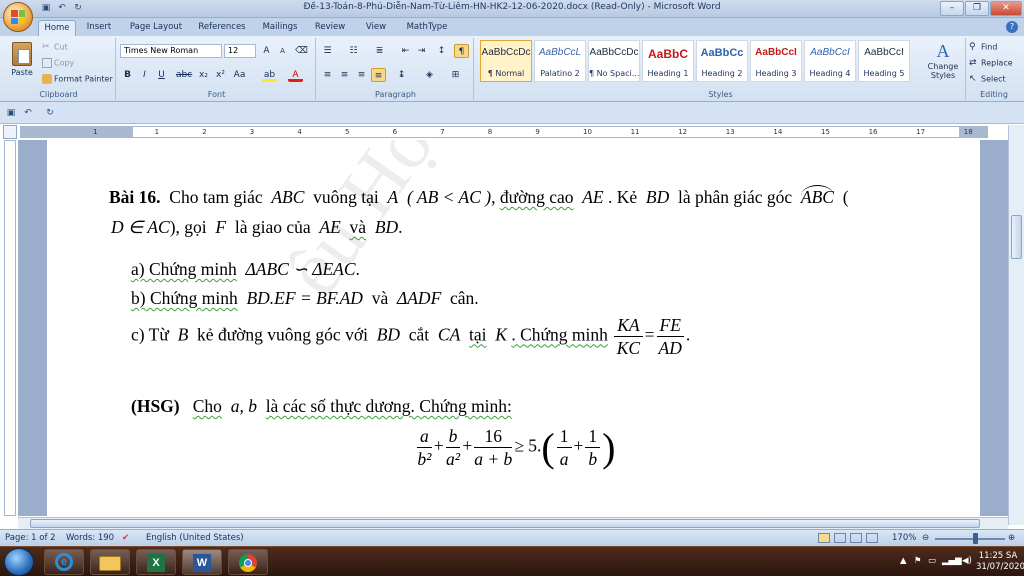 This screenshot has height=576, width=1024. Describe the element at coordinates (998, 556) in the screenshot. I see `clock-time: 11:25 SA` at that location.